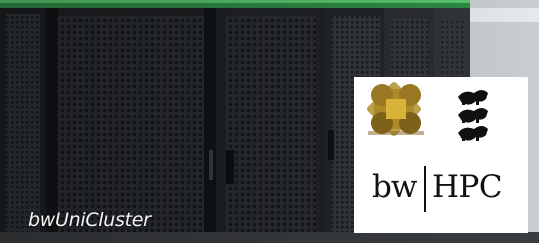  What do you see at coordinates (395, 109) in the screenshot?
I see `gold-emblem-icon` at bounding box center [395, 109].